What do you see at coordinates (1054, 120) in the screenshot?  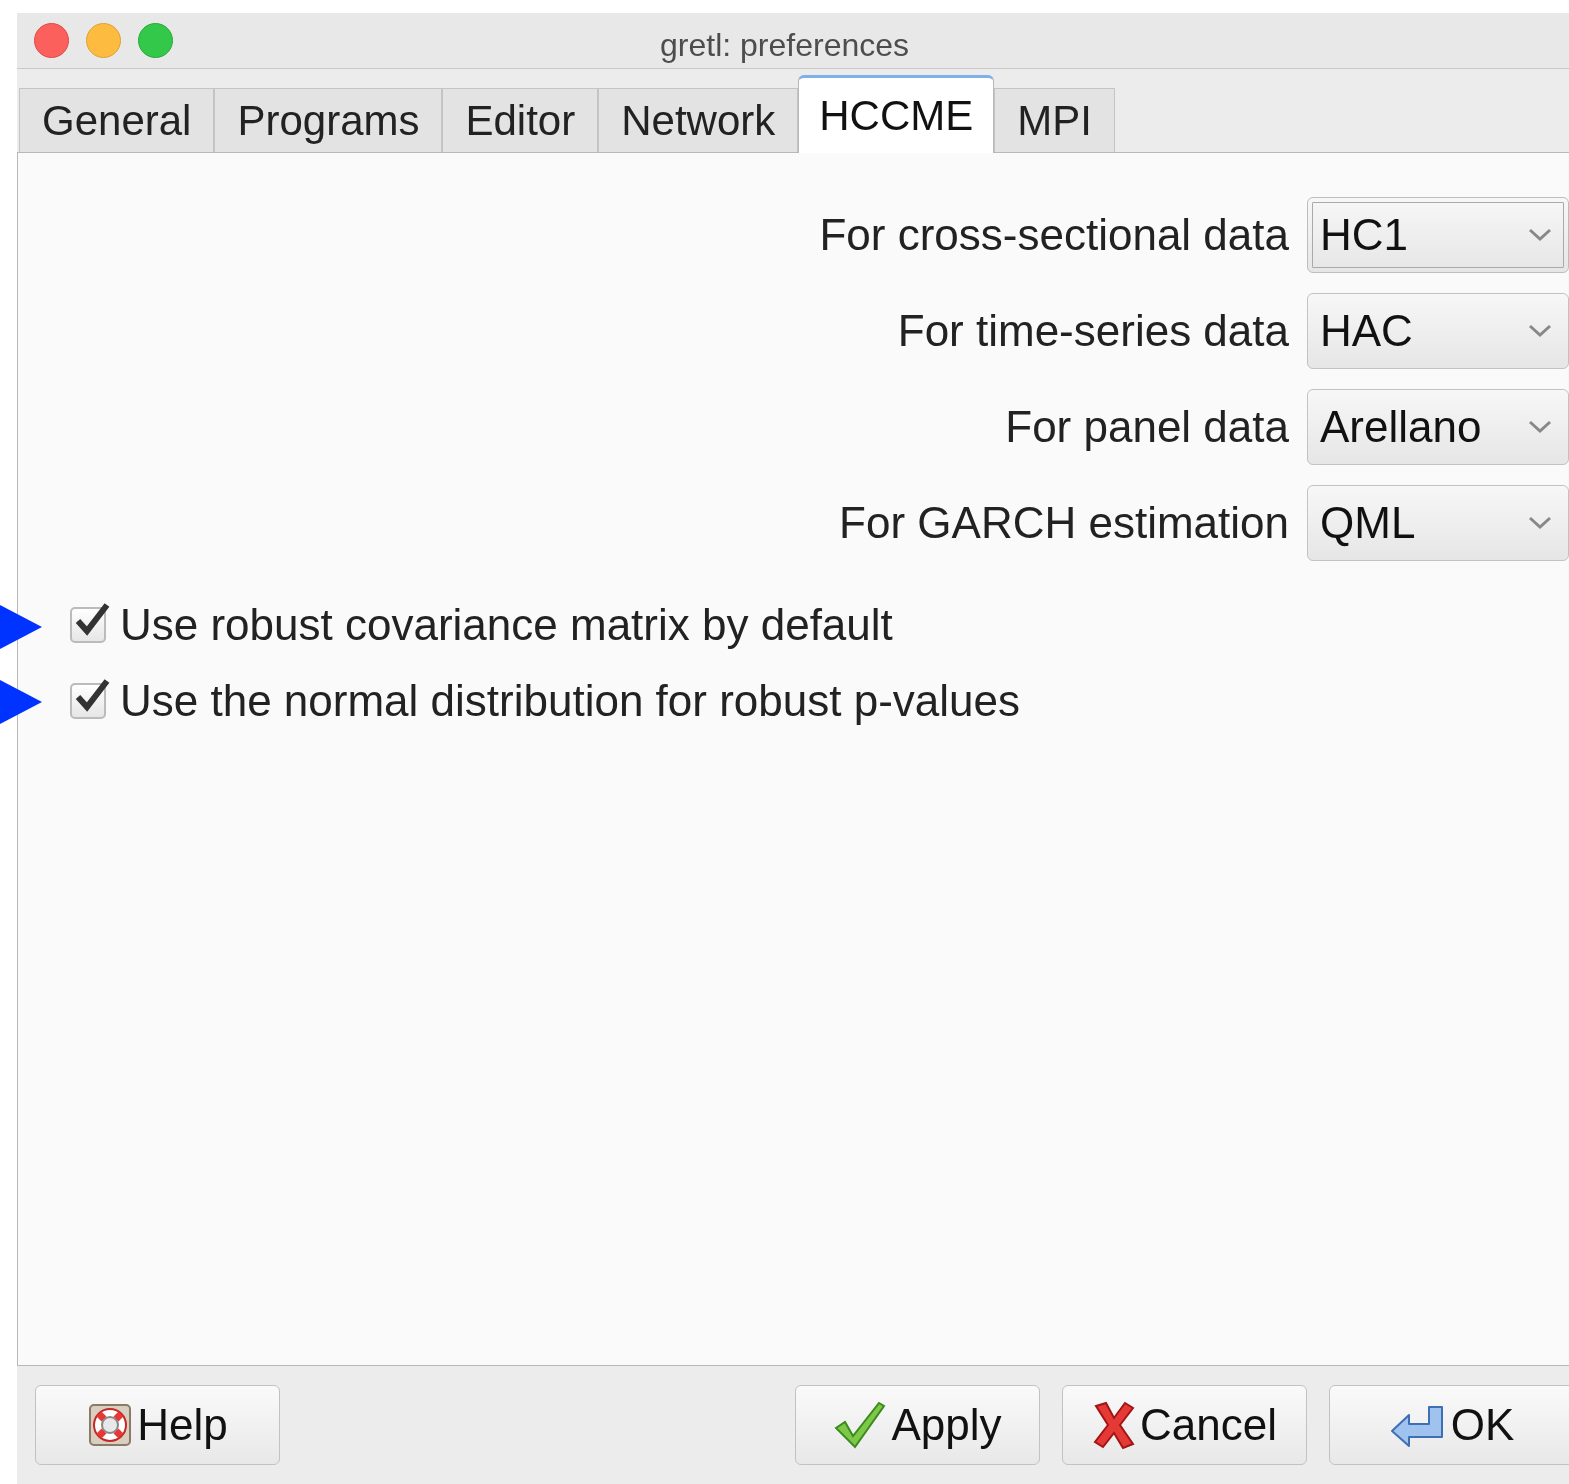 I see `tab: MPI` at bounding box center [1054, 120].